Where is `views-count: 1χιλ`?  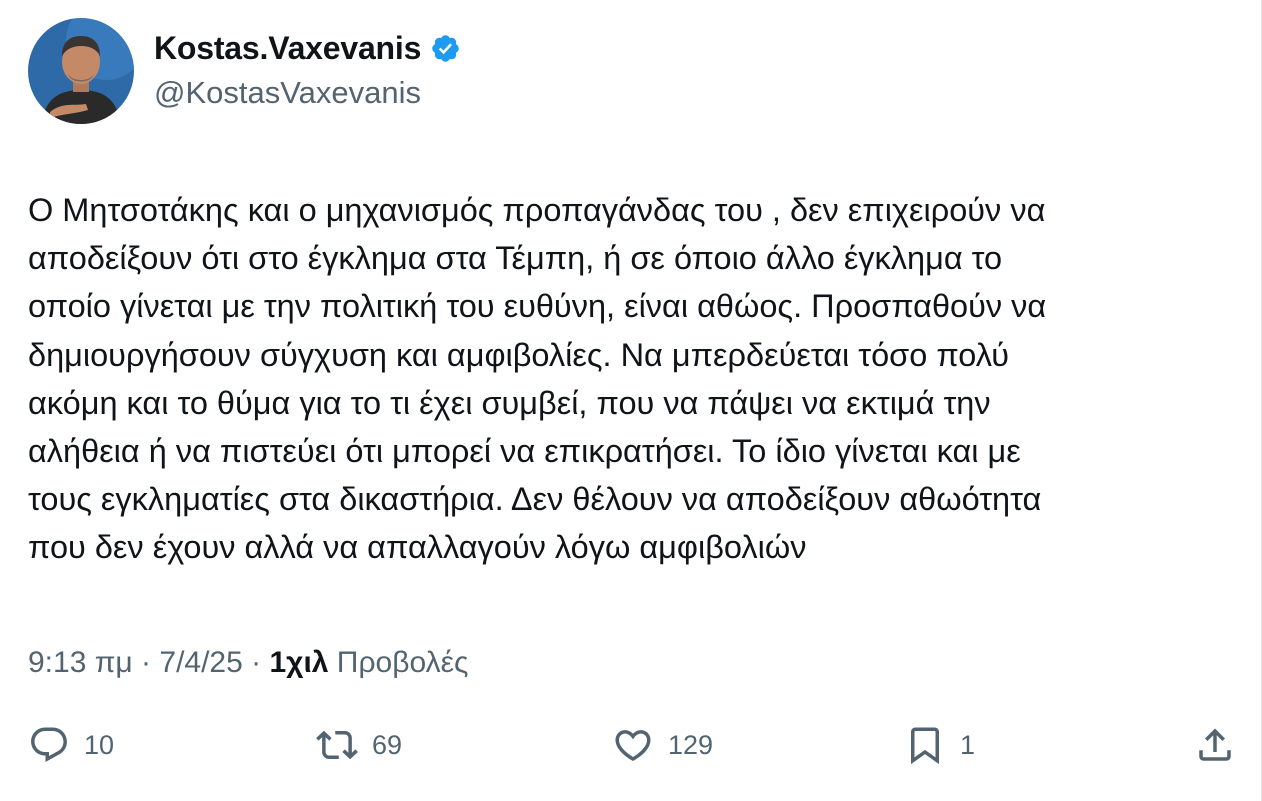 views-count: 1χιλ is located at coordinates (298, 663).